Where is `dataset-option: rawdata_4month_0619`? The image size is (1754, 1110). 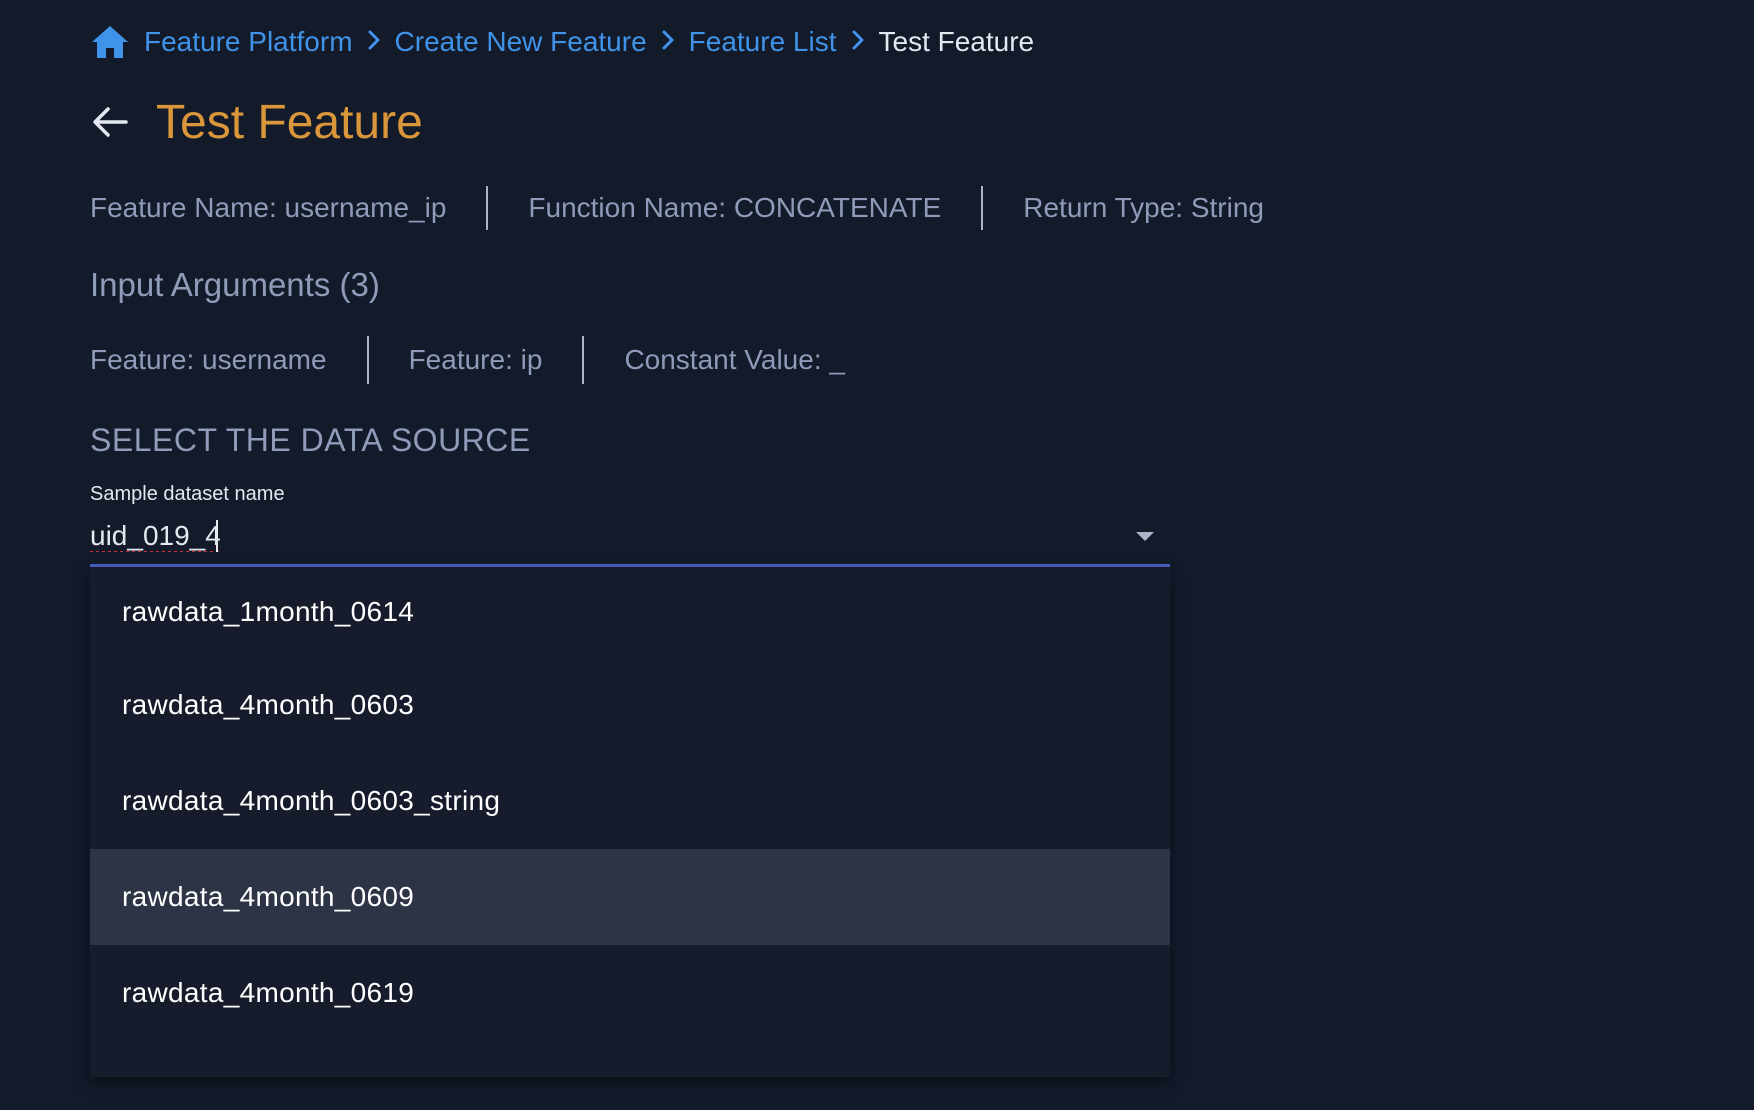
dataset-option: rawdata_4month_0619 is located at coordinates (630, 993).